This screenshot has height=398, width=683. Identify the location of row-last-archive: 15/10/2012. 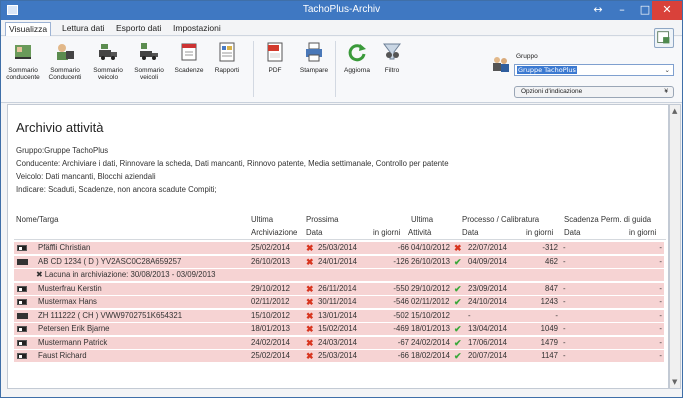
(271, 315).